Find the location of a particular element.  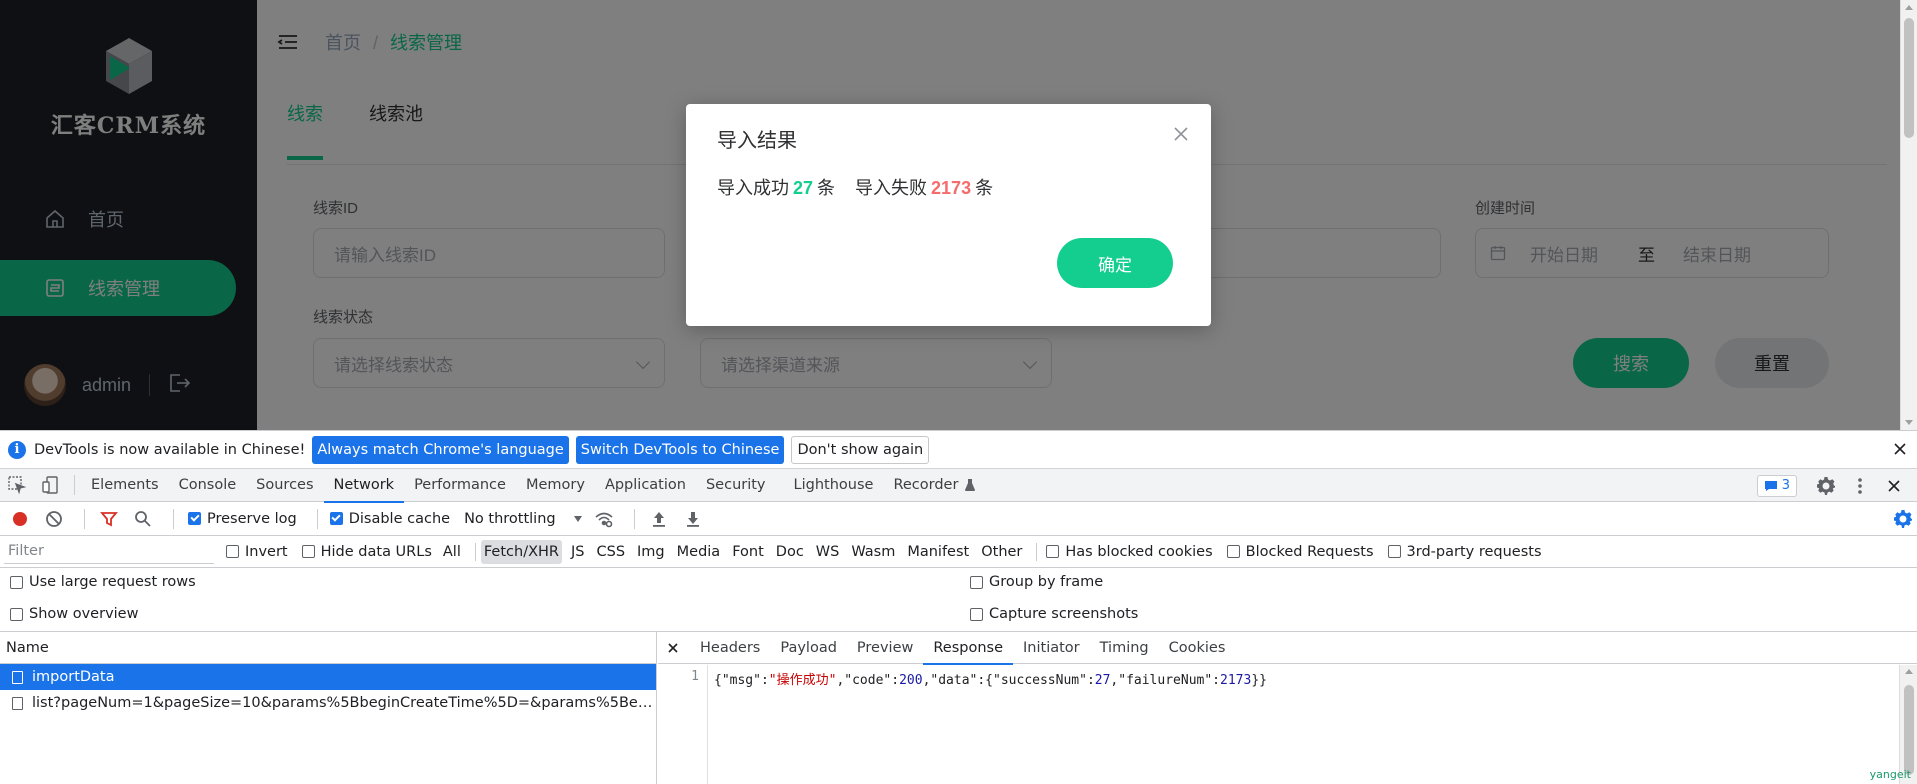

record-icon is located at coordinates (20, 519).